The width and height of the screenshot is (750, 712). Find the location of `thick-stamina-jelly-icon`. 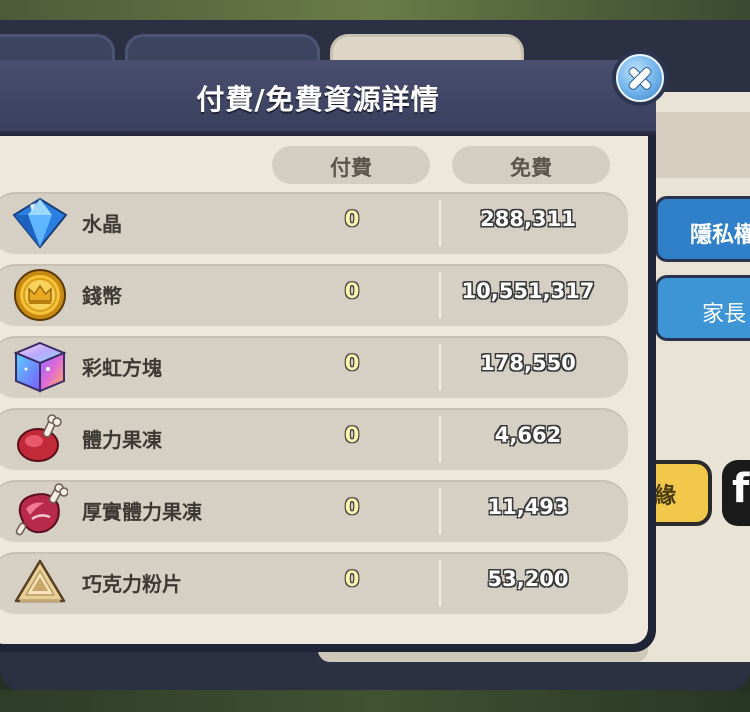

thick-stamina-jelly-icon is located at coordinates (41, 509).